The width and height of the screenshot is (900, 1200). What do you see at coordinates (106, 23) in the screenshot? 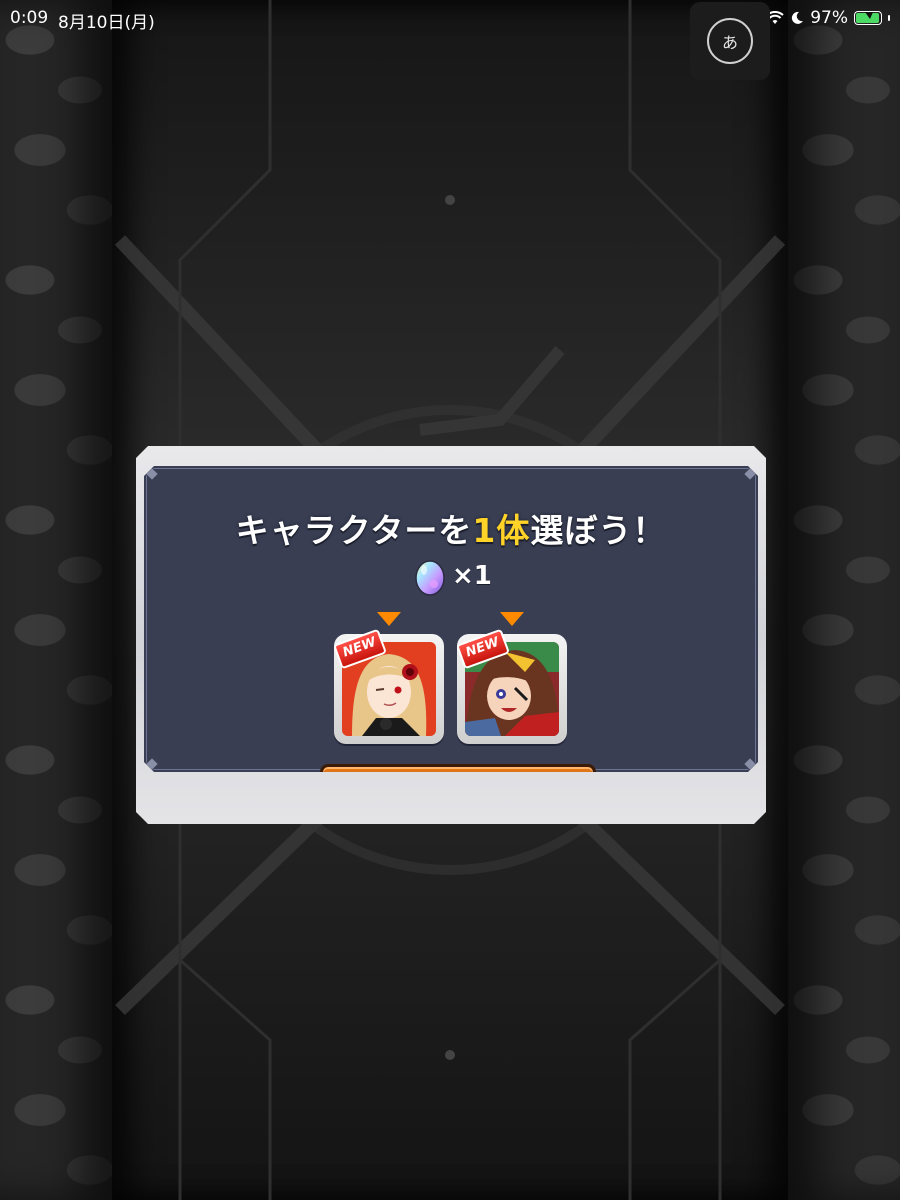
I see `status-date: 8月10日(月)` at bounding box center [106, 23].